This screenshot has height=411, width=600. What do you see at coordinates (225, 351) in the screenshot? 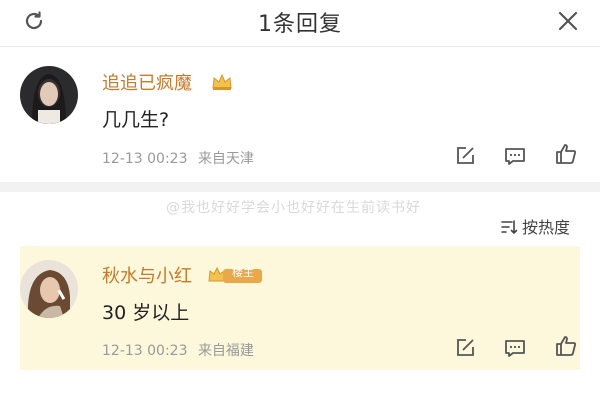
I see `comment-location: 来自福建` at bounding box center [225, 351].